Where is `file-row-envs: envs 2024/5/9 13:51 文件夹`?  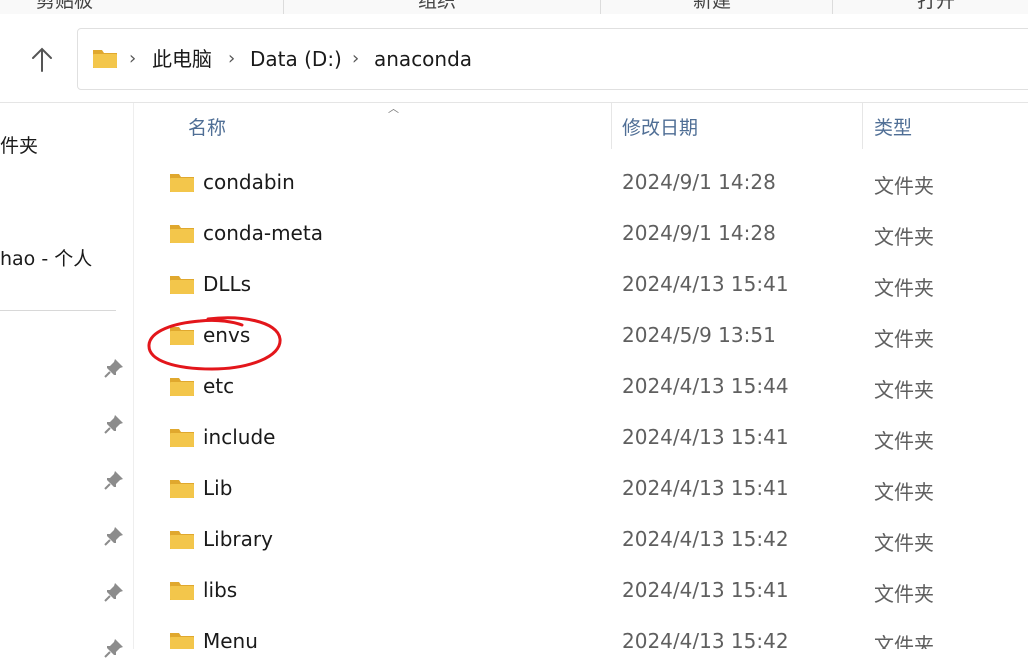
file-row-envs: envs 2024/5/9 13:51 文件夹 is located at coordinates (594, 336).